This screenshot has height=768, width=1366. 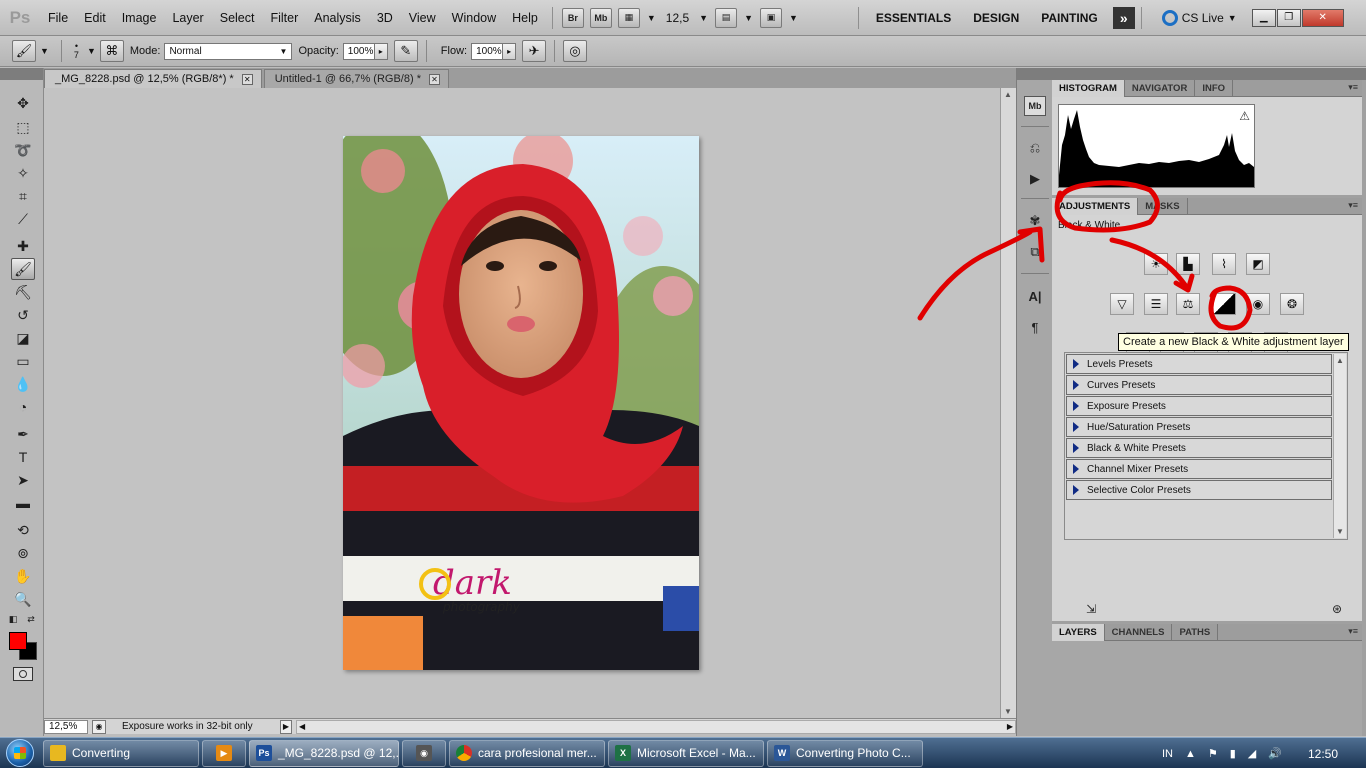 I want to click on tab-layers: LAYERS, so click(x=1078, y=632).